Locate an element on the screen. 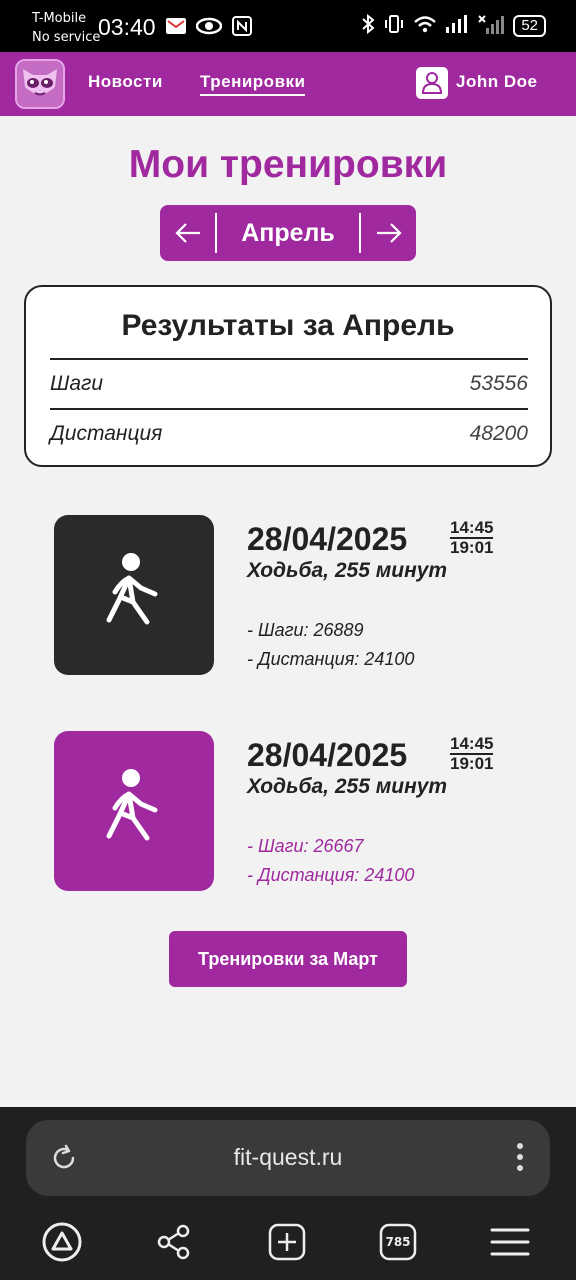 This screenshot has width=576, height=1280. user-icon is located at coordinates (432, 83).